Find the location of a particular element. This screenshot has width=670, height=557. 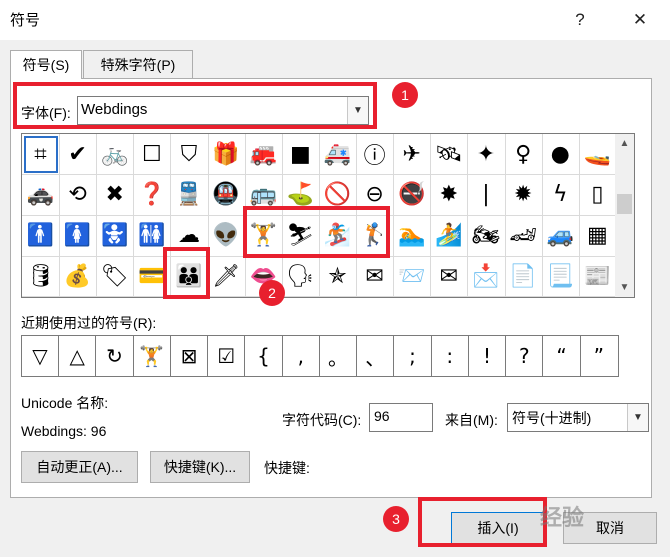

symbol-cell: ▦ is located at coordinates (597, 236).